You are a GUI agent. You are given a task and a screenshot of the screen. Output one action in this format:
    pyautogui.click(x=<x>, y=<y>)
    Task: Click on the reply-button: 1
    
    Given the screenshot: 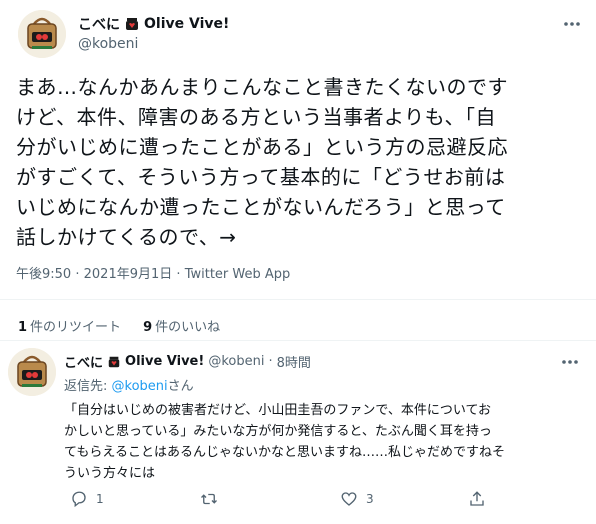 What is the action you would take?
    pyautogui.click(x=87, y=499)
    